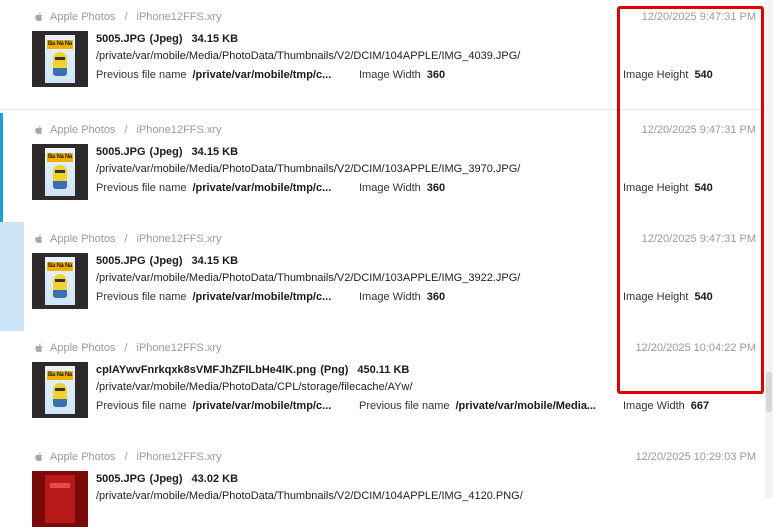 The width and height of the screenshot is (773, 527). Describe the element at coordinates (60, 499) in the screenshot. I see `thumbnail` at that location.